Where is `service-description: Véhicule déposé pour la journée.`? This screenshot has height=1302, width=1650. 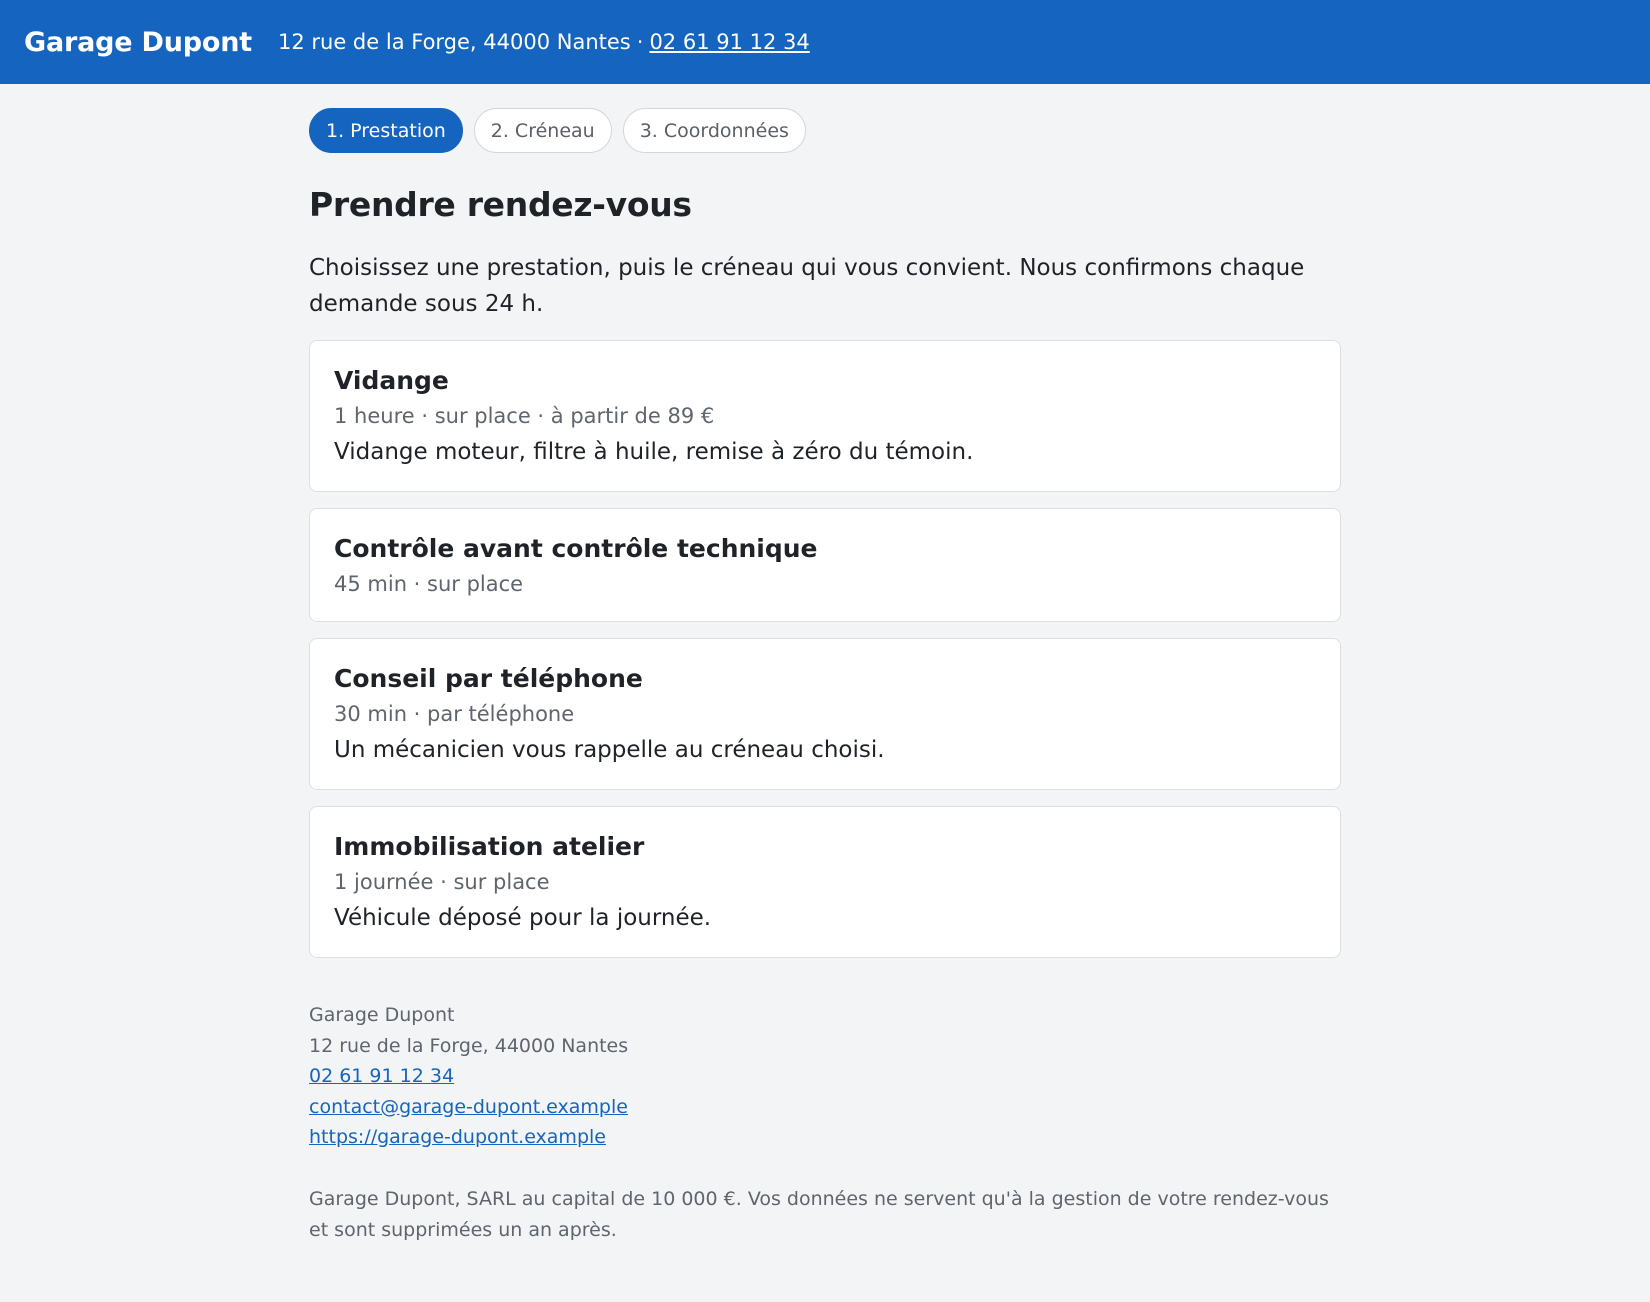
service-description: Véhicule déposé pour la journée. is located at coordinates (523, 918).